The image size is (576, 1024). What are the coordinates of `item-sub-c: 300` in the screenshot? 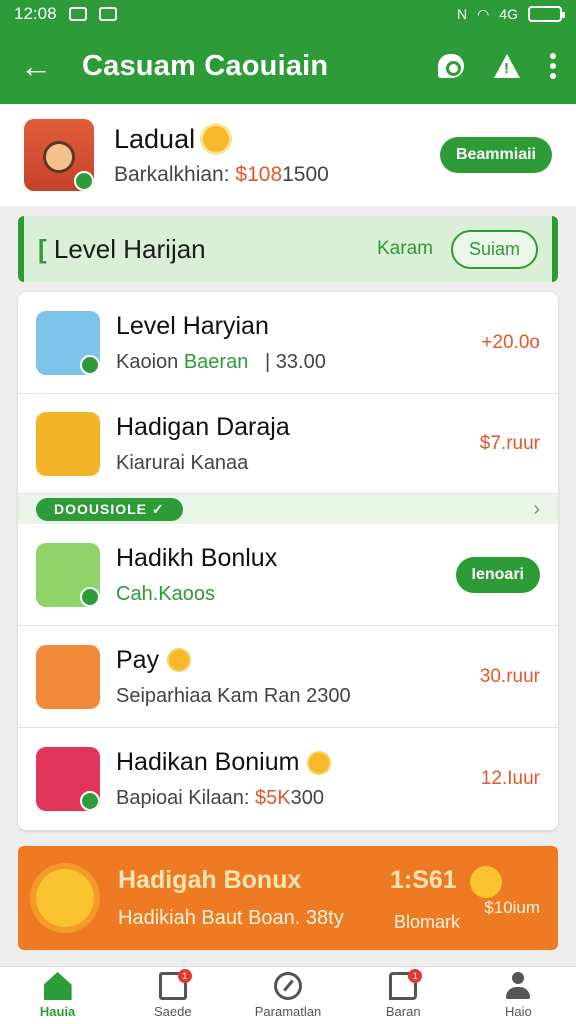 It's located at (307, 798).